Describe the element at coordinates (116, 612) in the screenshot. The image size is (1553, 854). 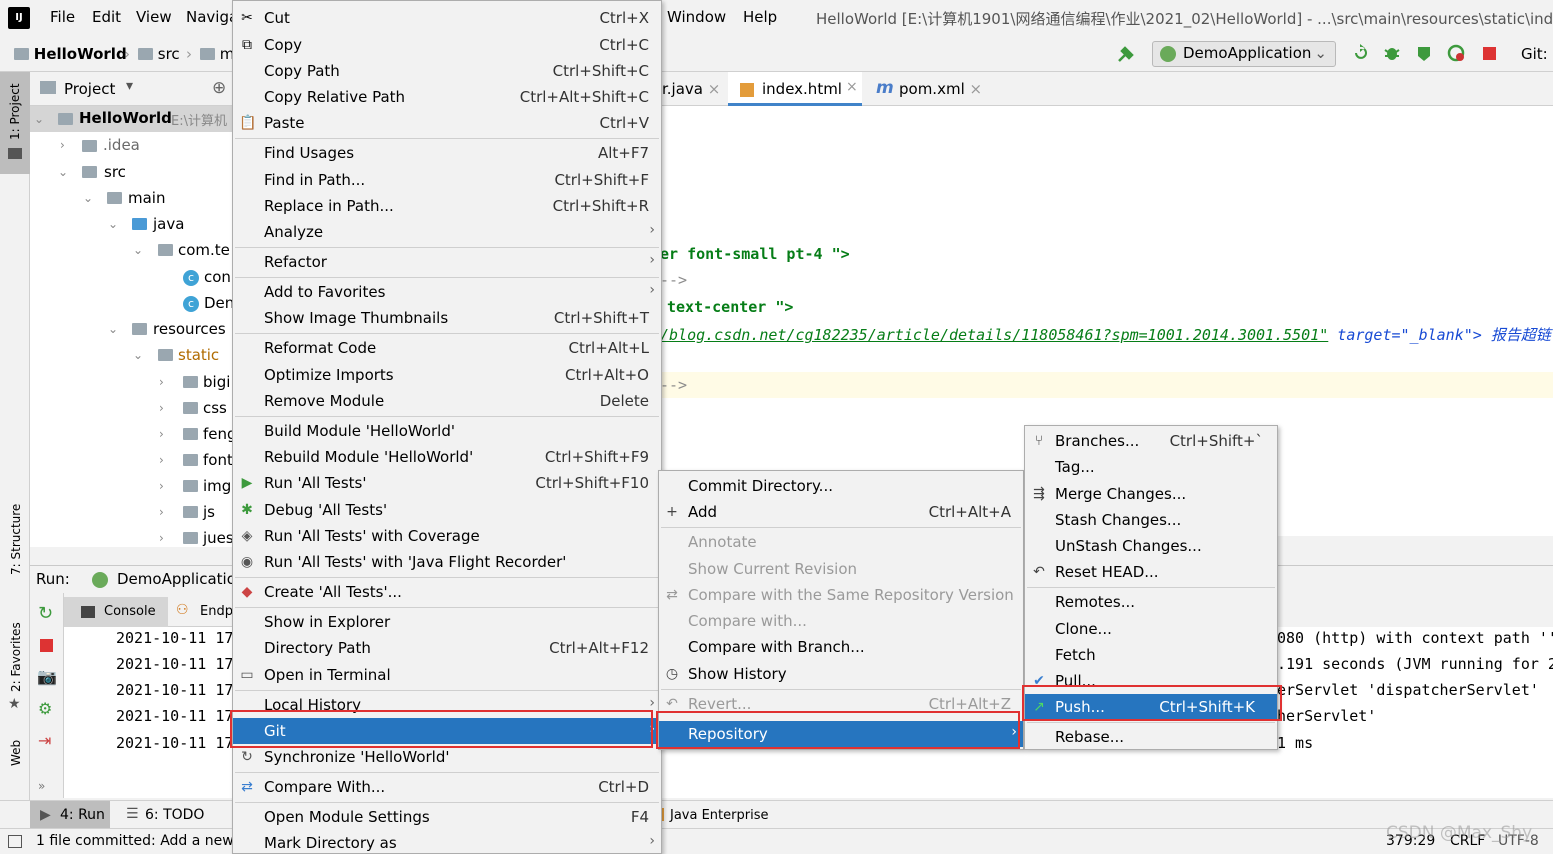
I see `console-tab: Console` at that location.